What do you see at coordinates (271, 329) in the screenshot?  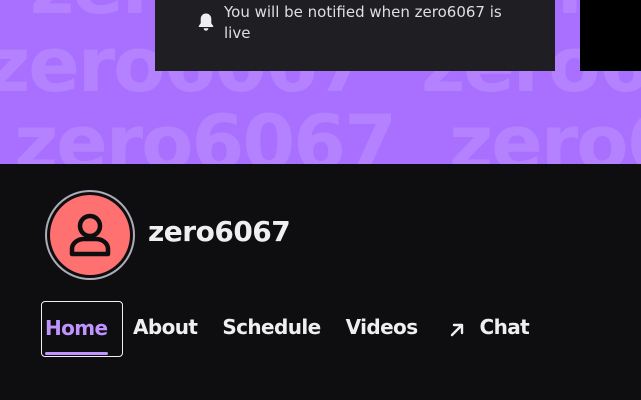 I see `tab-schedule: Schedule` at bounding box center [271, 329].